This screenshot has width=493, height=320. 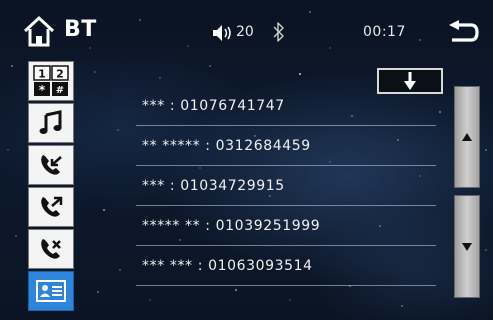 I want to click on contact-card-icon, so click(x=51, y=291).